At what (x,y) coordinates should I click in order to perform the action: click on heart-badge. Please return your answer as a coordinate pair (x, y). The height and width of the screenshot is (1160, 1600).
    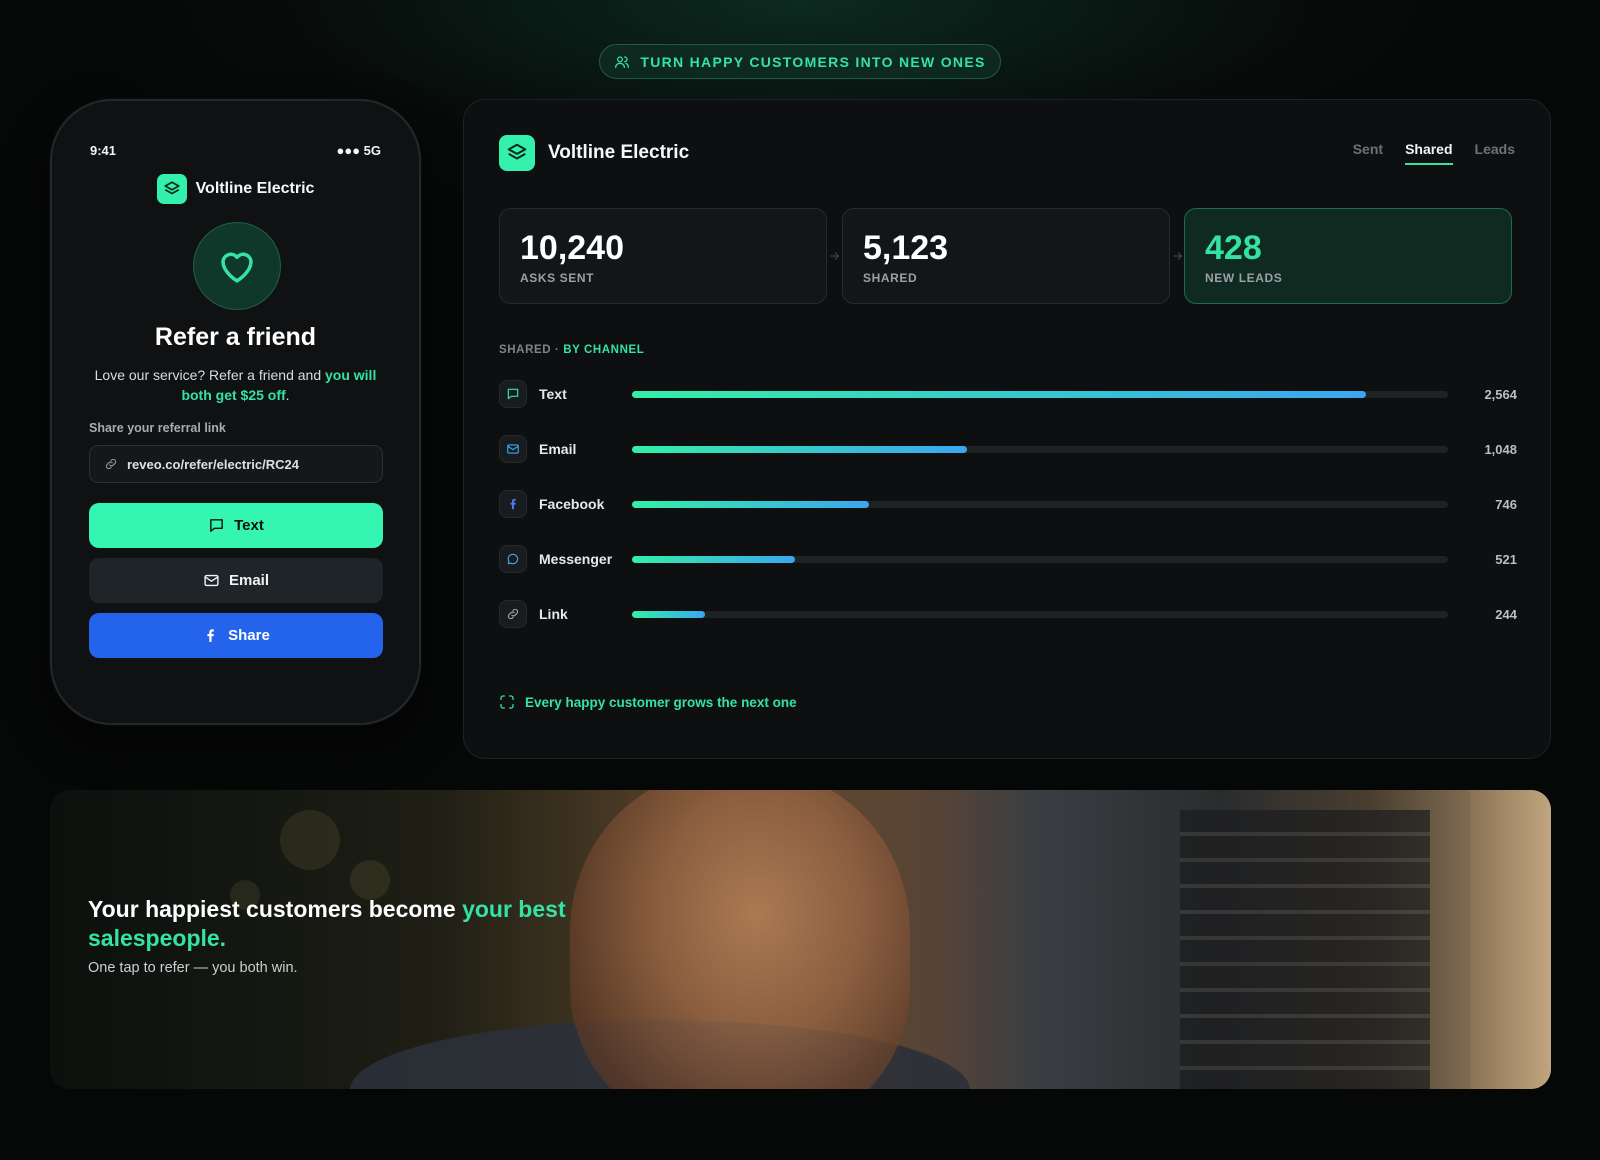
    Looking at the image, I should click on (237, 266).